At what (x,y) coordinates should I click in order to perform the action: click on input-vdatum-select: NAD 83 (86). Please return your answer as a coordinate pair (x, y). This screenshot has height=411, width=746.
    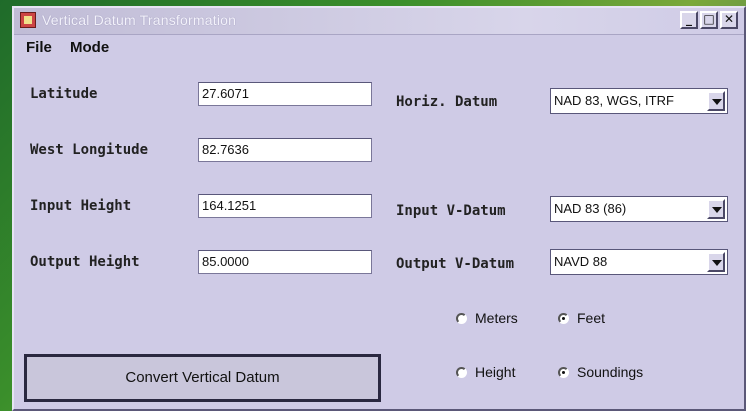
    Looking at the image, I should click on (639, 209).